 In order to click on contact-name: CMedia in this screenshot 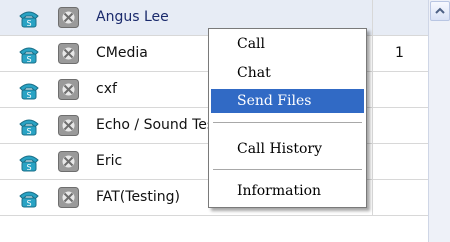, I will do `click(122, 53)`.